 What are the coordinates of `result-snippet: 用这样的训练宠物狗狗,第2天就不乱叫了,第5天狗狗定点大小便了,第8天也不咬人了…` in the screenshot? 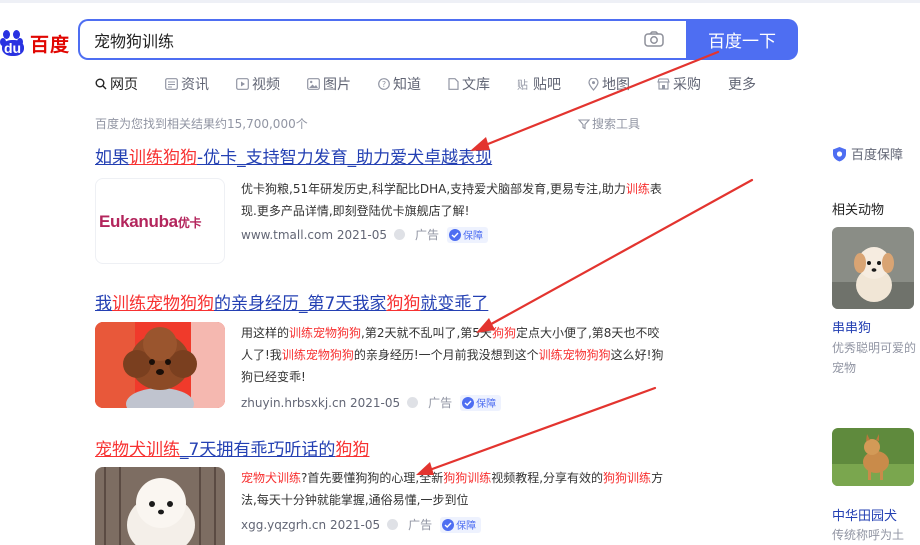 It's located at (452, 355).